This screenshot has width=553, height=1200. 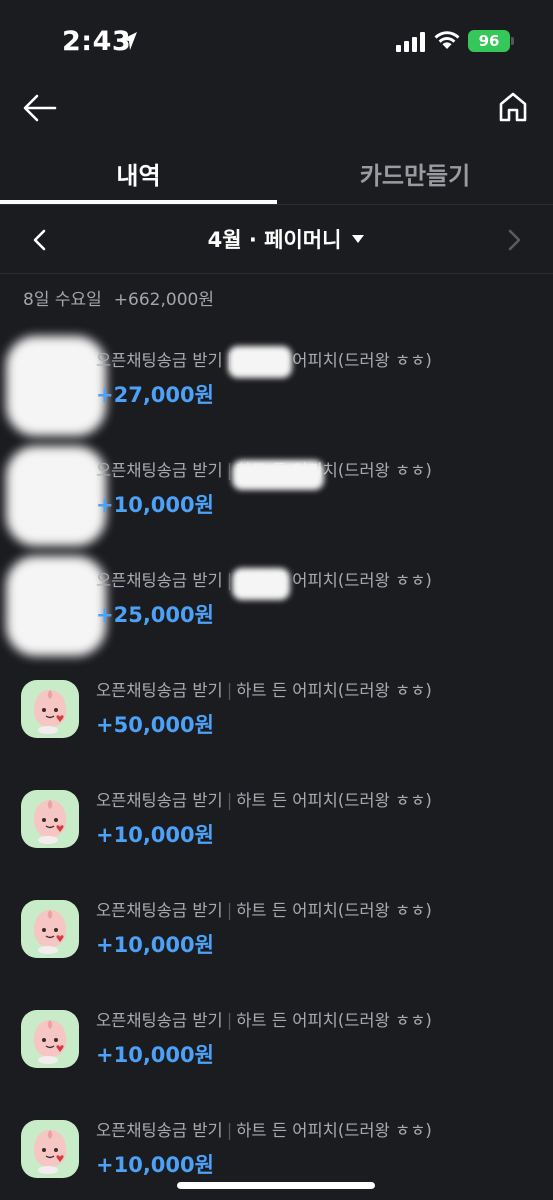 I want to click on month-selector: 4월 · 페이머니, so click(x=276, y=239).